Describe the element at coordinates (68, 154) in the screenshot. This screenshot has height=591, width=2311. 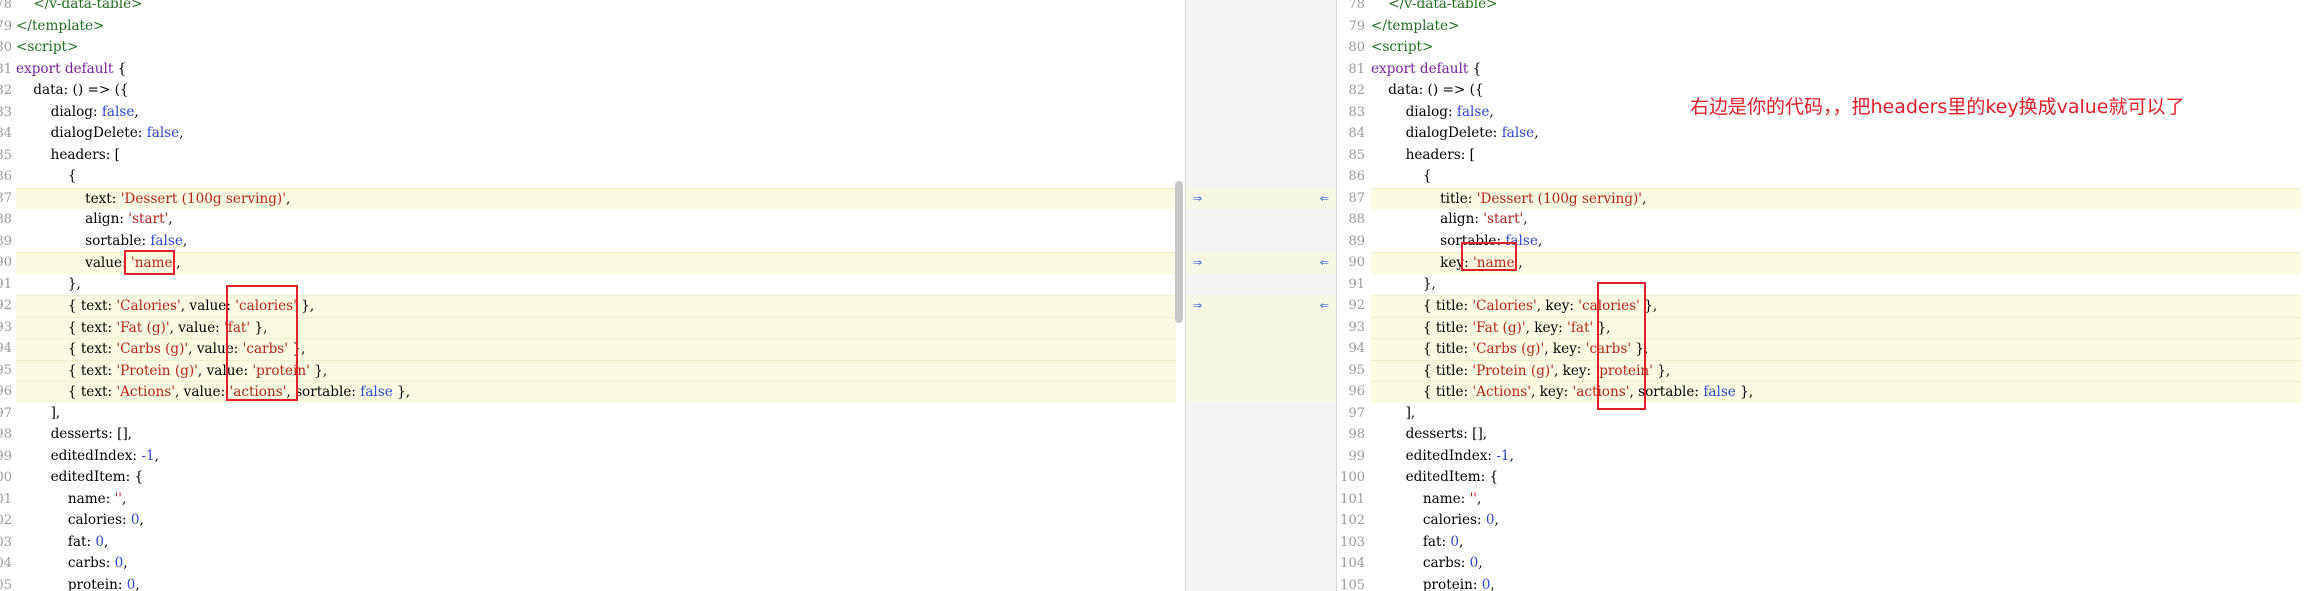
I see `code-token: headers: [` at that location.